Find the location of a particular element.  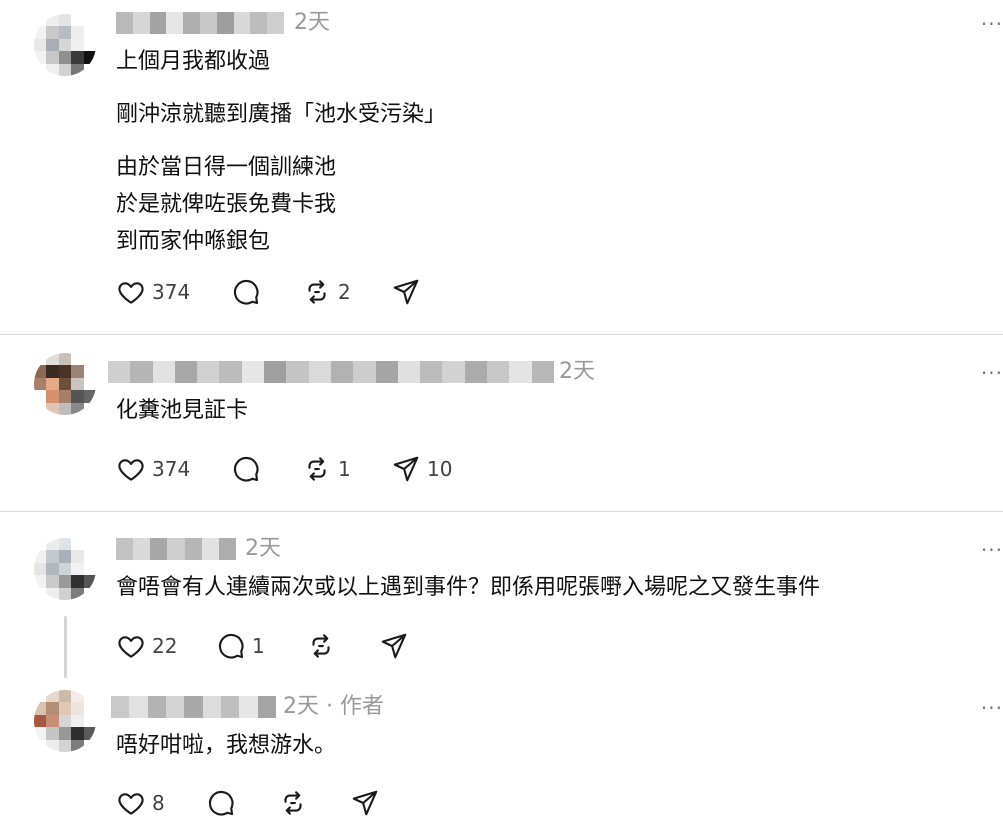

like-count: 22 is located at coordinates (165, 646).